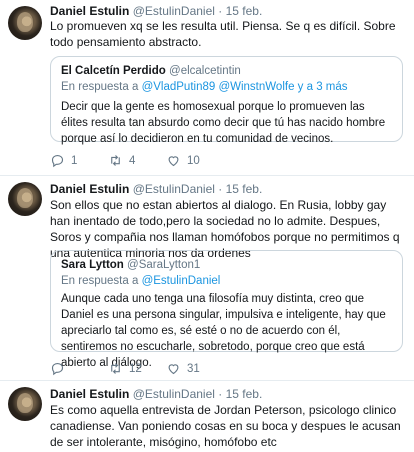 The height and width of the screenshot is (452, 414). Describe the element at coordinates (183, 368) in the screenshot. I see `like-button: 31` at that location.